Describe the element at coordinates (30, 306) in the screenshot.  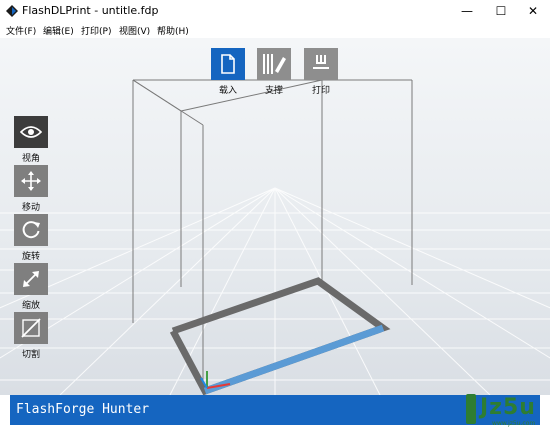
I see `scale-label: 缩放` at that location.